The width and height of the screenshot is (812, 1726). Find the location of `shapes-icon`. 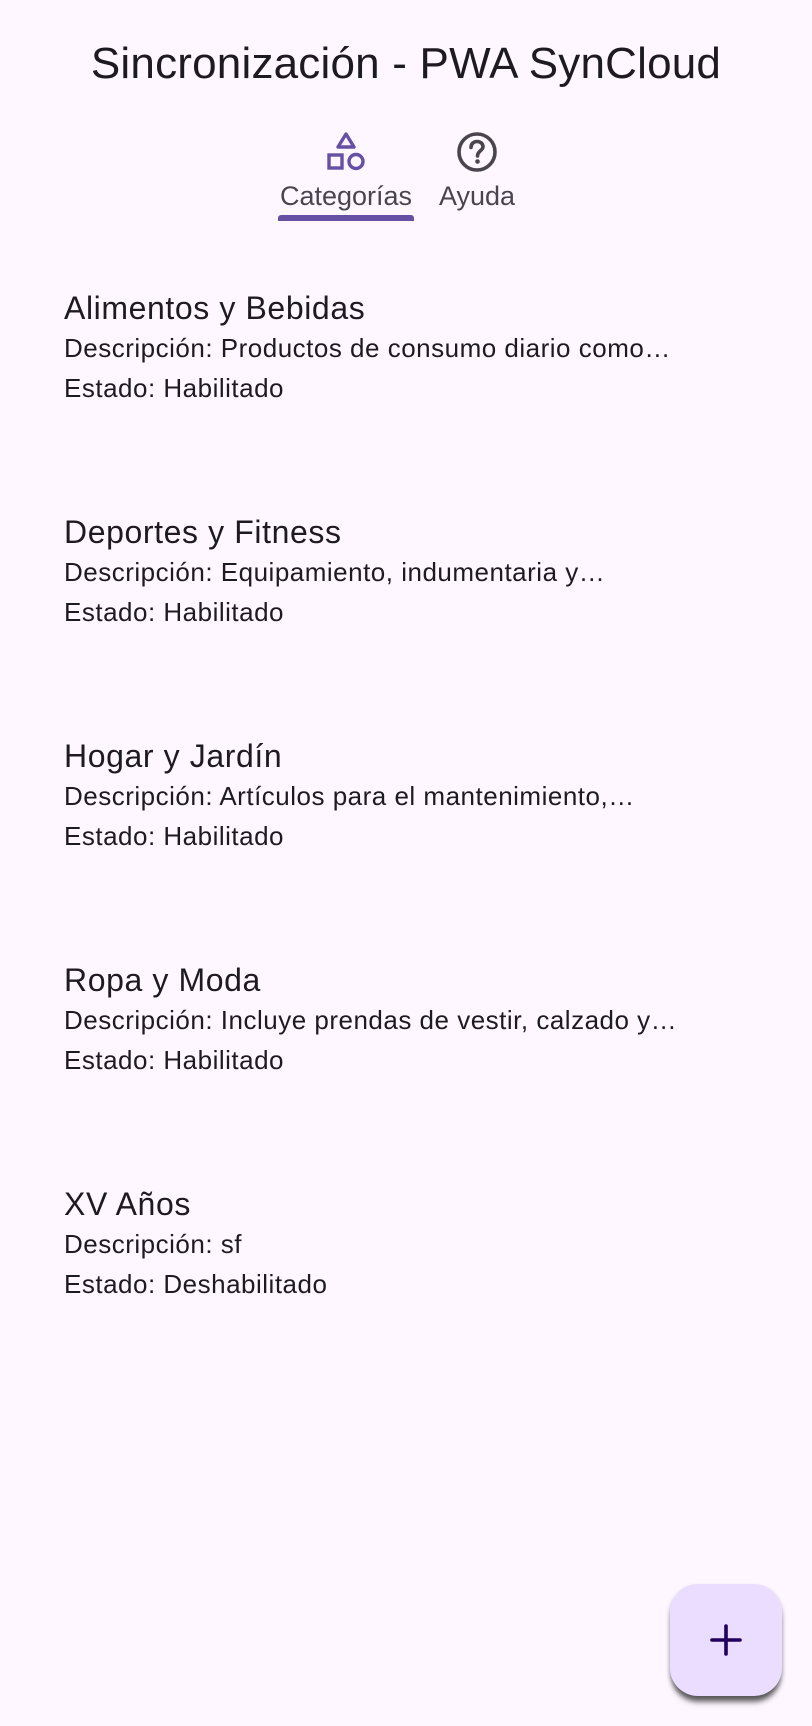

shapes-icon is located at coordinates (346, 151).